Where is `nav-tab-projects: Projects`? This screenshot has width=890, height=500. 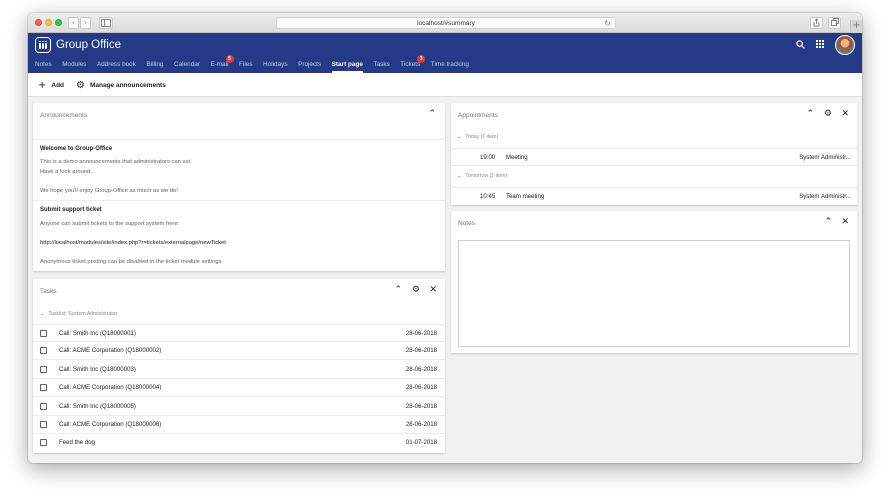
nav-tab-projects: Projects is located at coordinates (309, 66).